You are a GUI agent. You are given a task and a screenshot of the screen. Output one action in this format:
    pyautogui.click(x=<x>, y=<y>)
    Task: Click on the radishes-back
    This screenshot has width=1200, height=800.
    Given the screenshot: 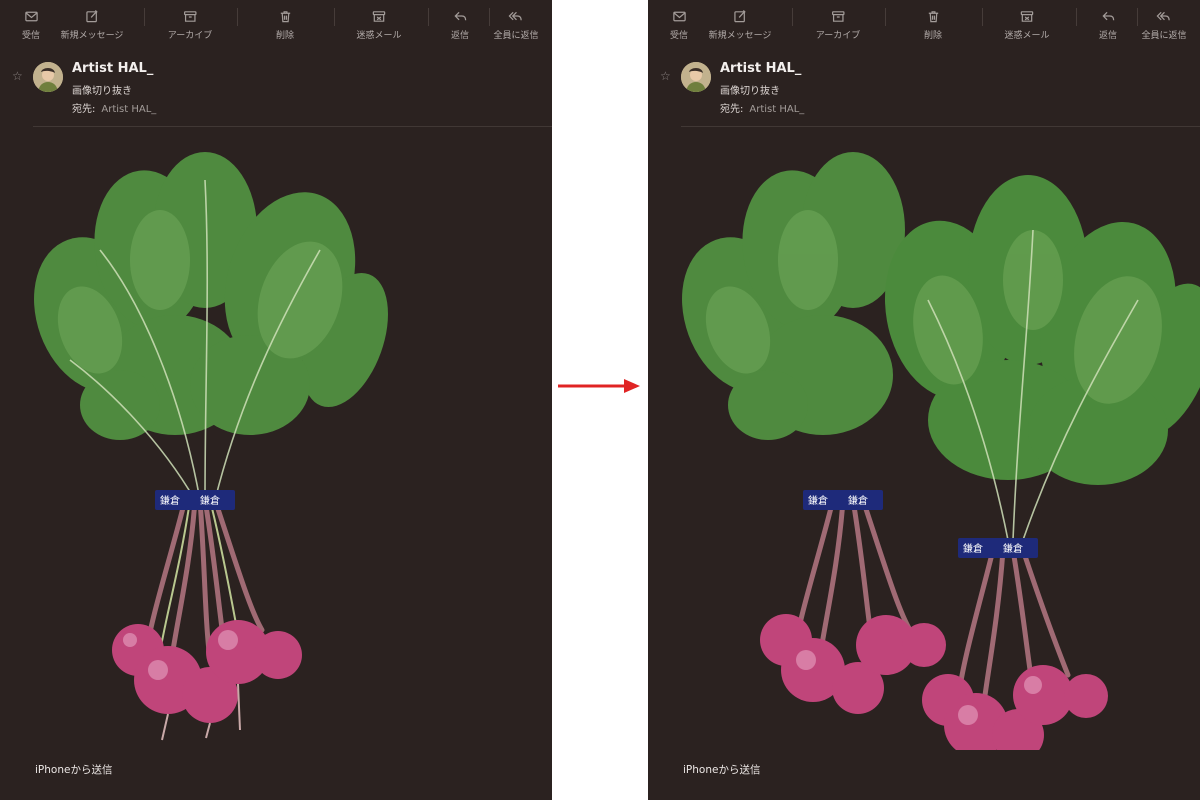 What is the action you would take?
    pyautogui.click(x=853, y=664)
    